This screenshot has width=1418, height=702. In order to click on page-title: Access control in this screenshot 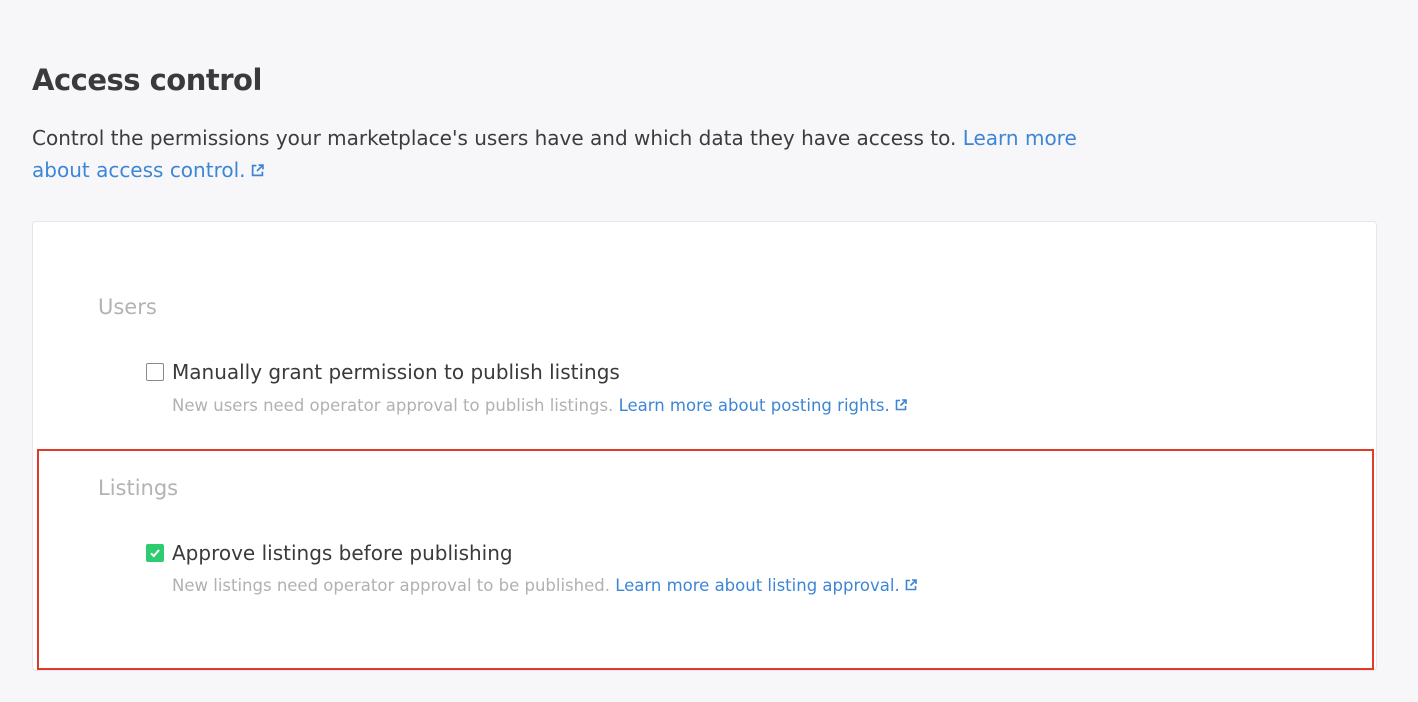, I will do `click(147, 80)`.